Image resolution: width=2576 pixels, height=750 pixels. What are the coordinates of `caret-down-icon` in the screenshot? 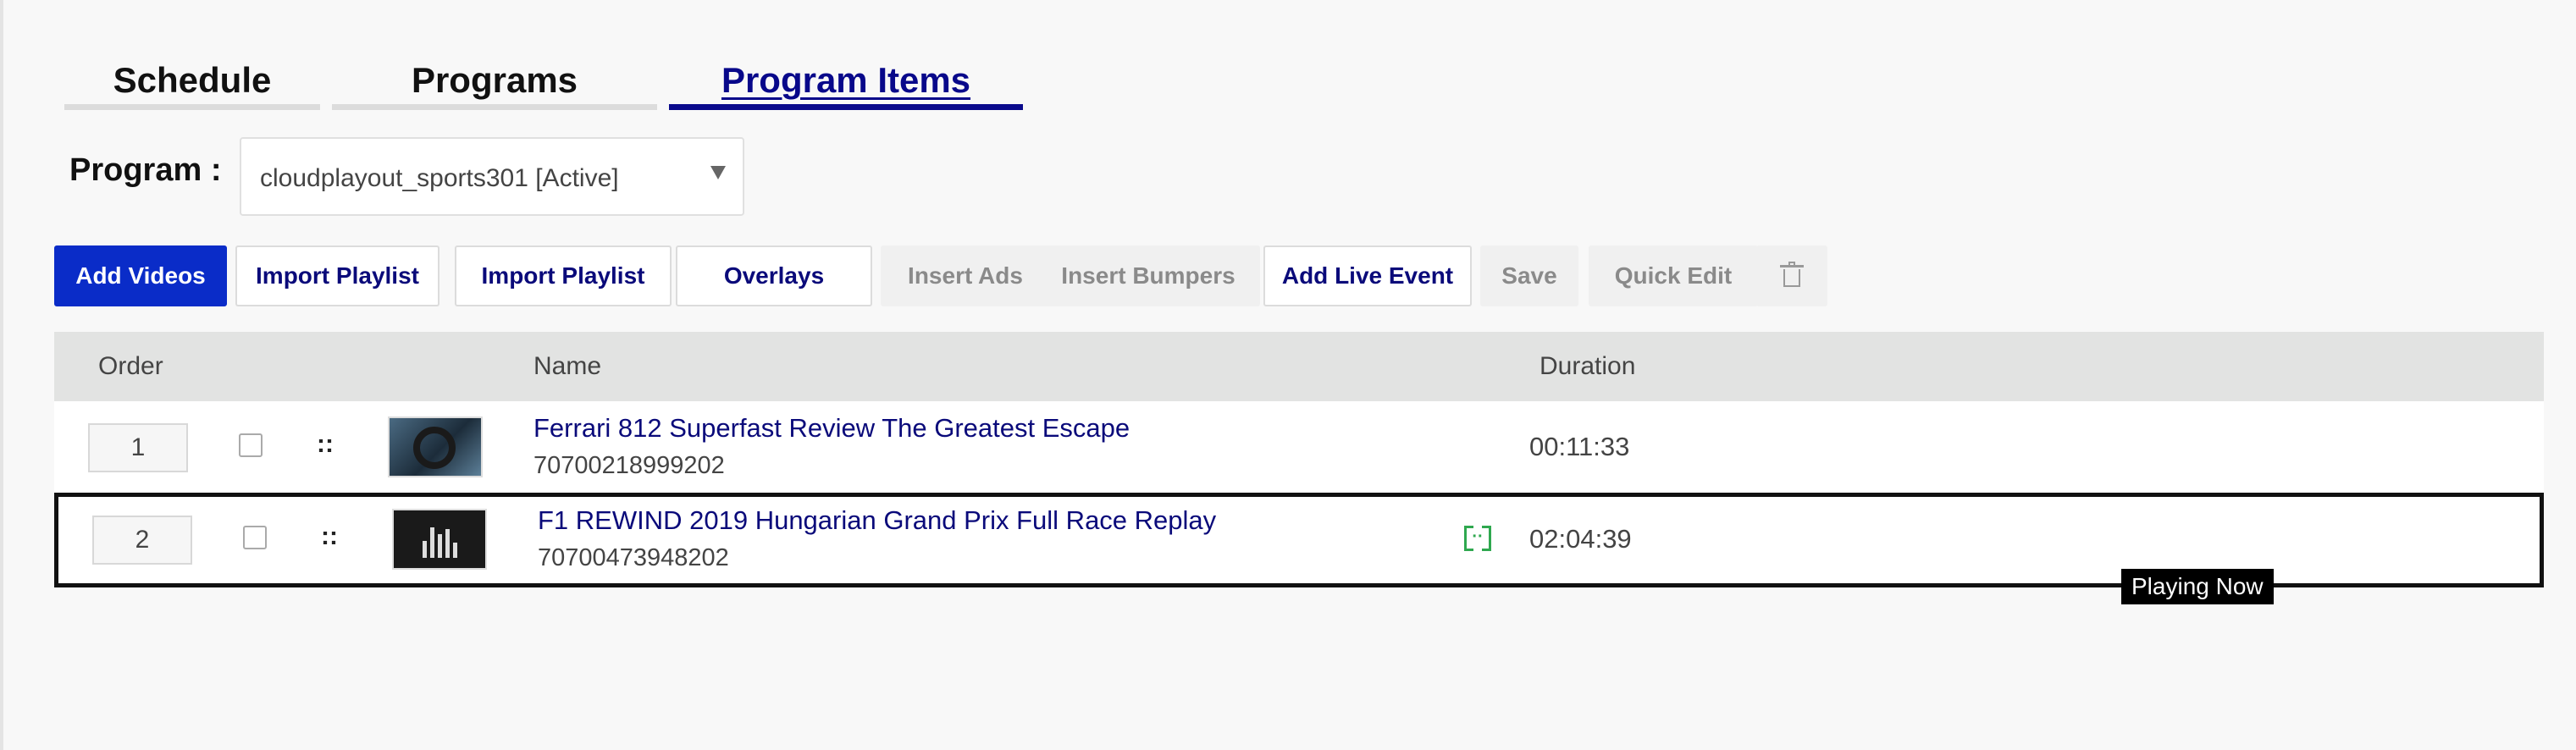 It's located at (718, 172).